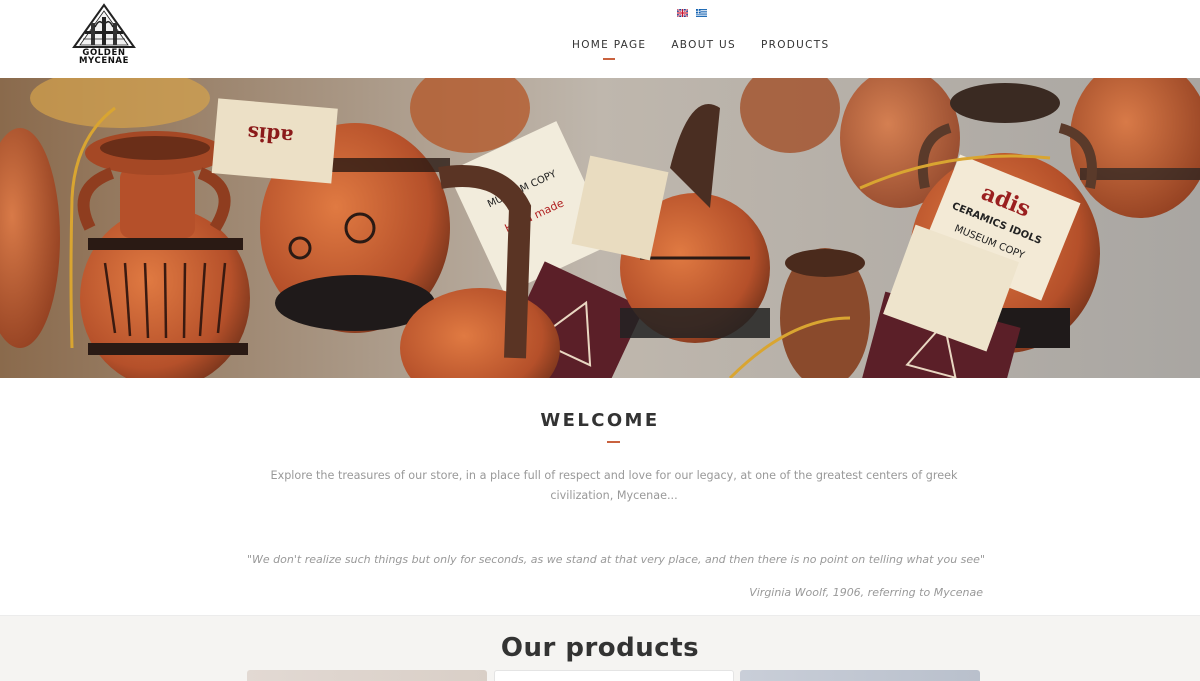 This screenshot has height=681, width=1200. Describe the element at coordinates (682, 13) in the screenshot. I see `uk-flag-icon` at that location.